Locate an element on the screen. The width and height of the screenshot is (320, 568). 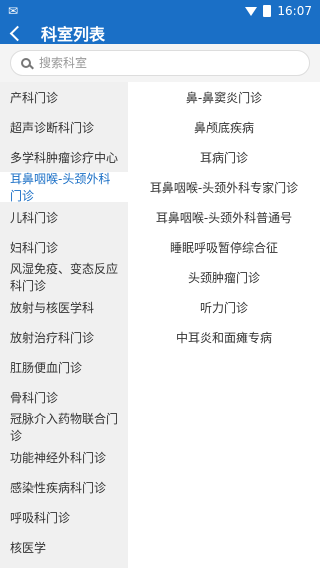
search-input is located at coordinates (164, 63).